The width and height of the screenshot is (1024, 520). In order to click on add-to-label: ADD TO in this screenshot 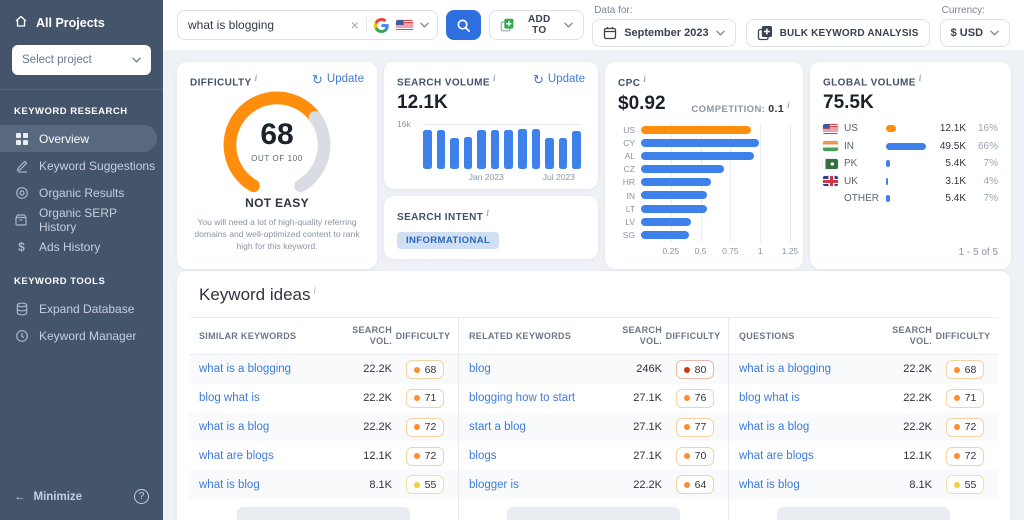, I will do `click(539, 25)`.